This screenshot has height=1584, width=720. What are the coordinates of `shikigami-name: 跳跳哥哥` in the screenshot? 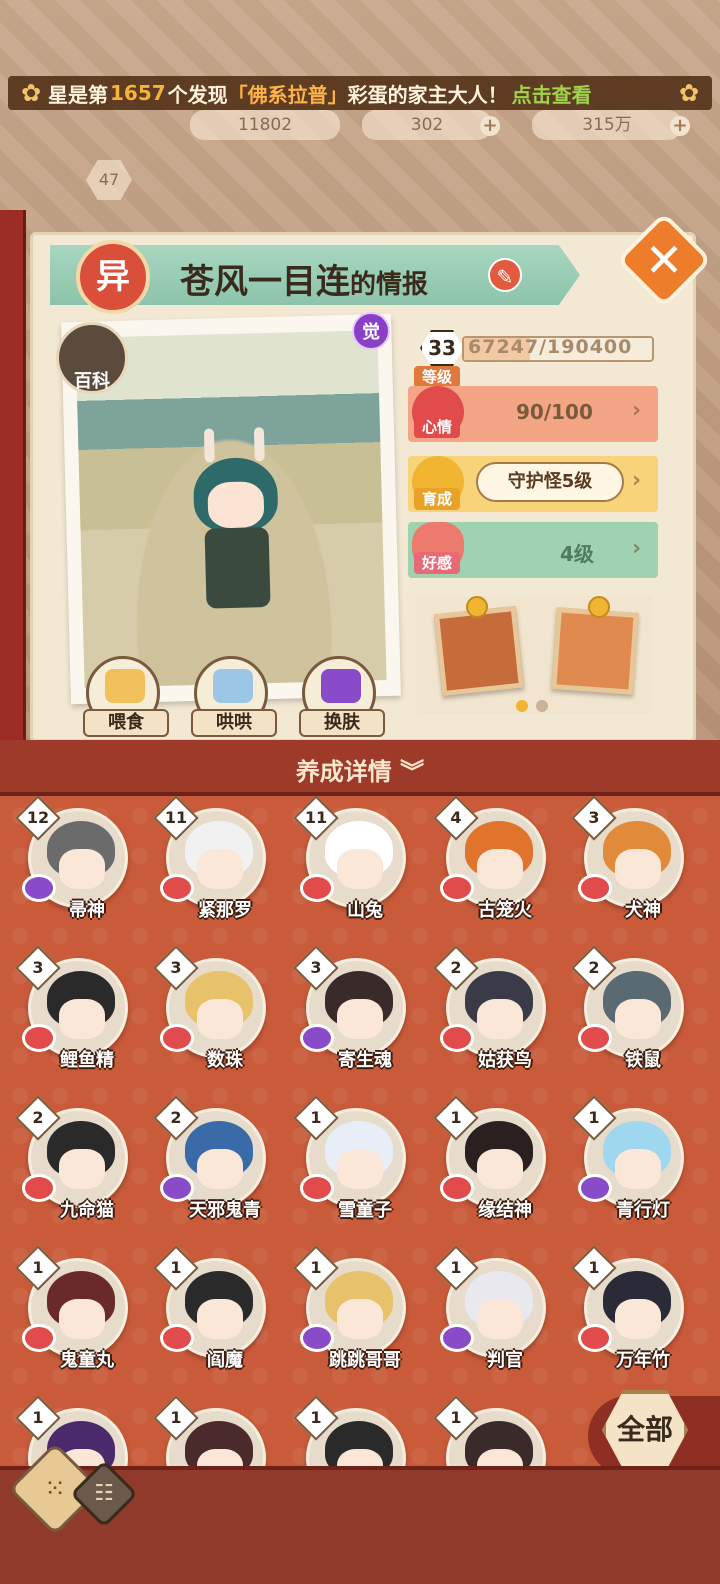 It's located at (365, 1360).